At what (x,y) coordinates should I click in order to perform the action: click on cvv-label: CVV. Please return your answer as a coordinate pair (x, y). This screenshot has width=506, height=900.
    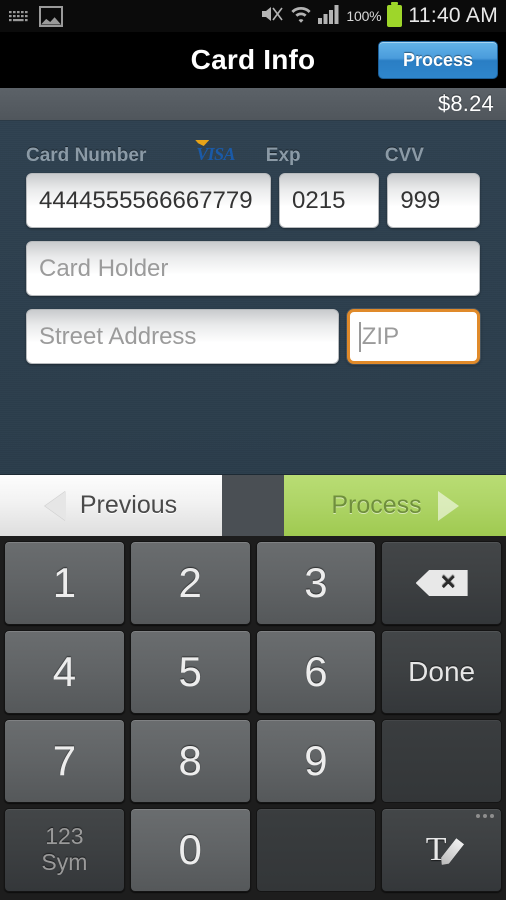
    Looking at the image, I should click on (404, 155).